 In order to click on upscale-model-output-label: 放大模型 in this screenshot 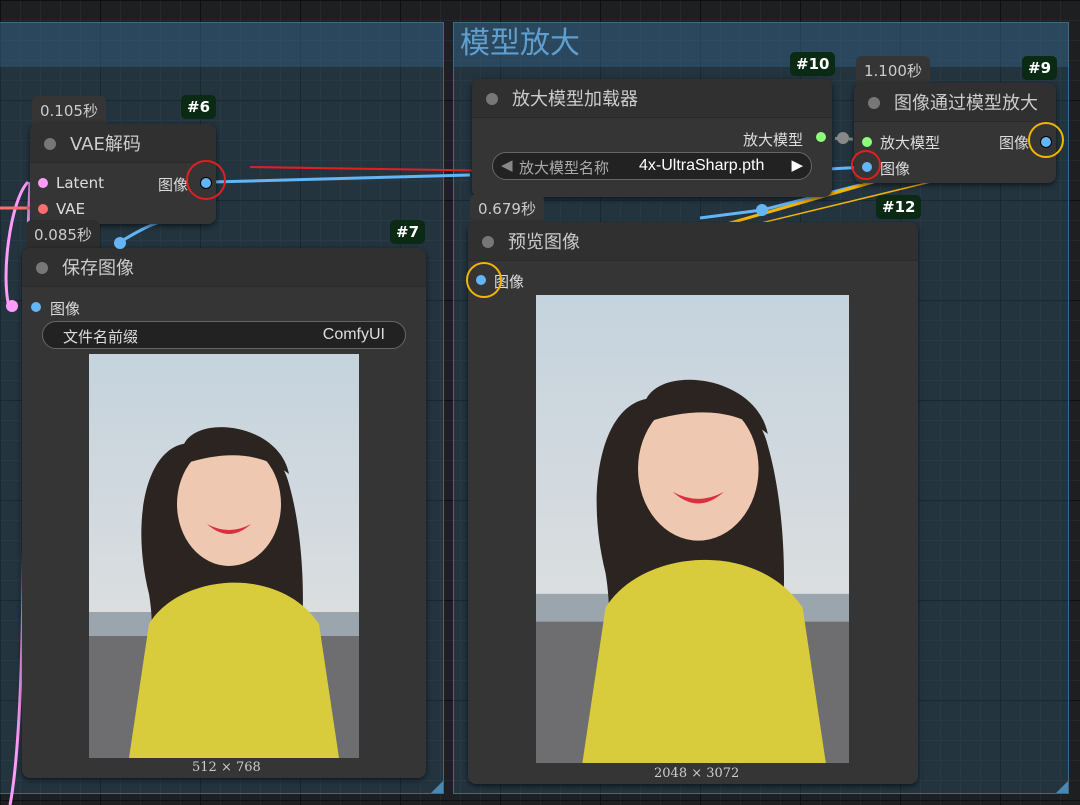, I will do `click(773, 140)`.